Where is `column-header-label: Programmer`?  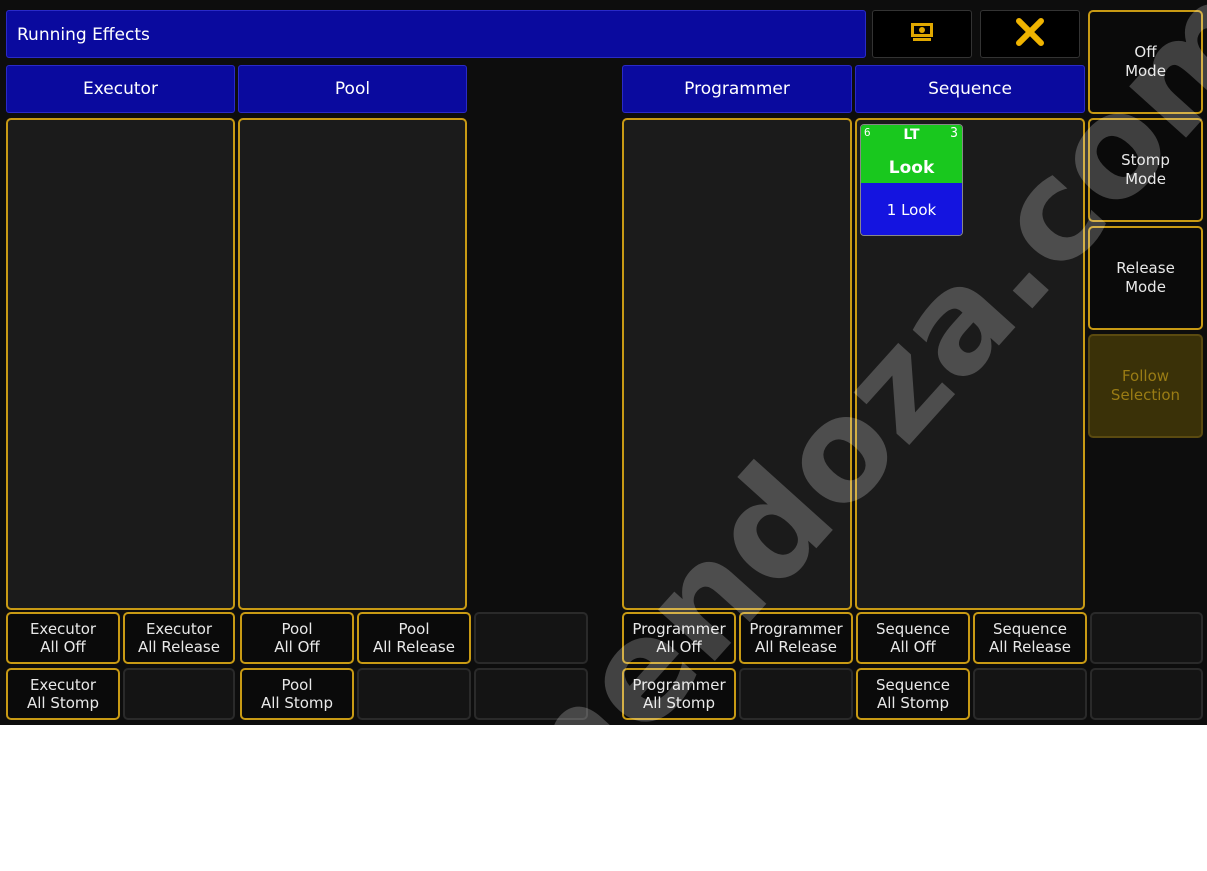 column-header-label: Programmer is located at coordinates (737, 89).